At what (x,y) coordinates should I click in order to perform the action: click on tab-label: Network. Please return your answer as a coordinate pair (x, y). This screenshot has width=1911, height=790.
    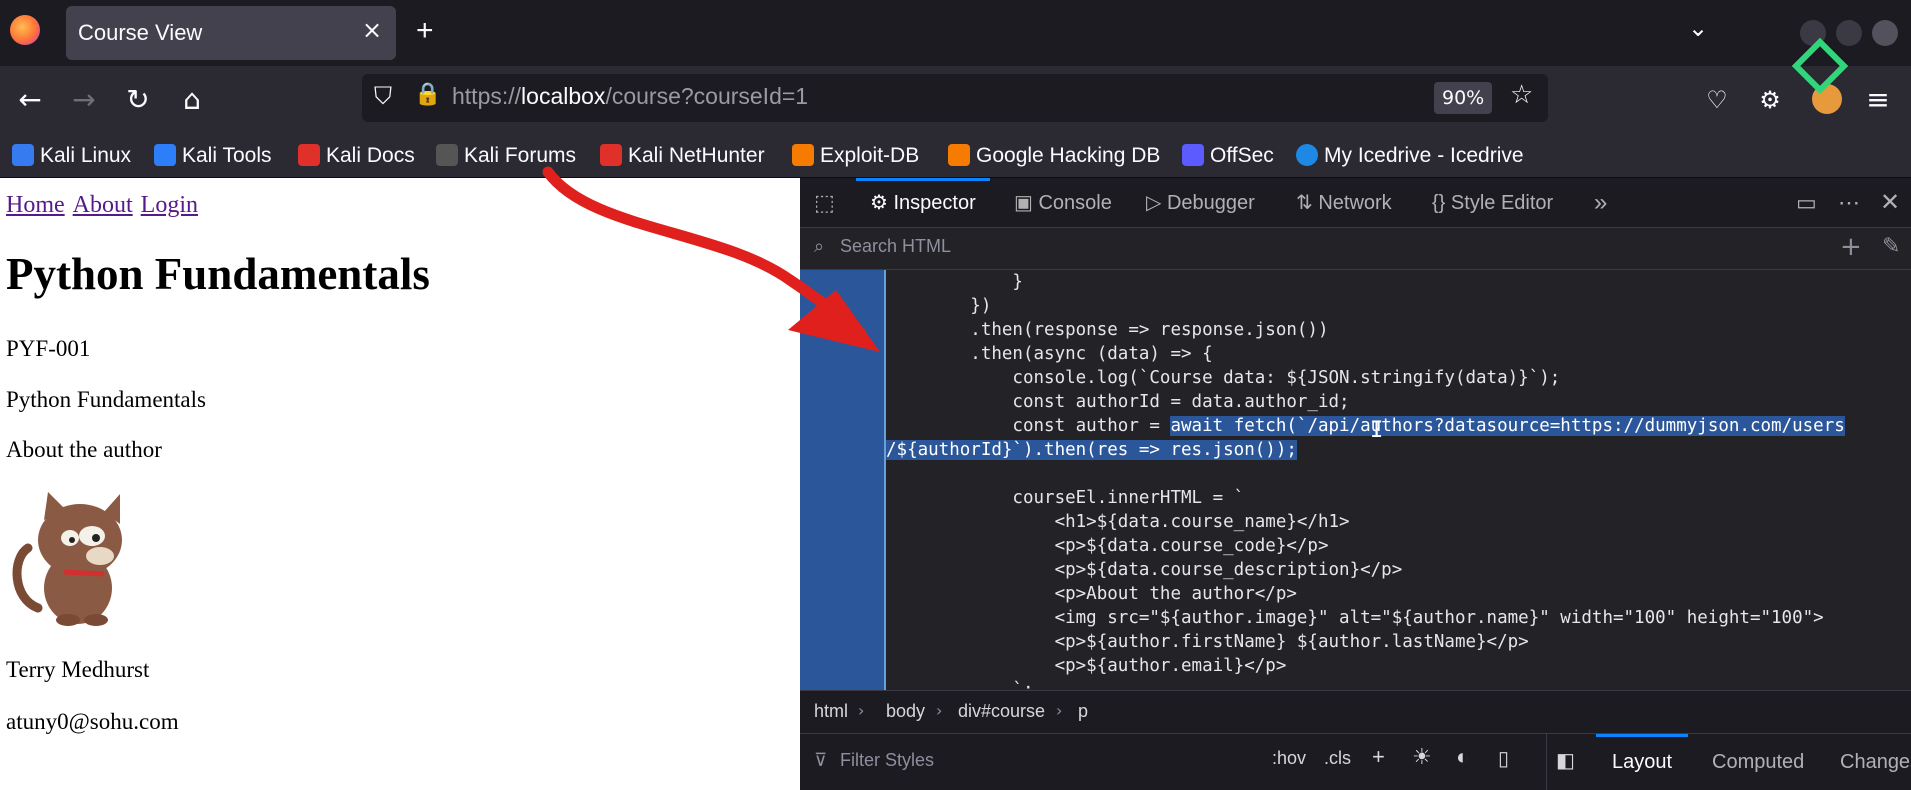
    Looking at the image, I should click on (1355, 203).